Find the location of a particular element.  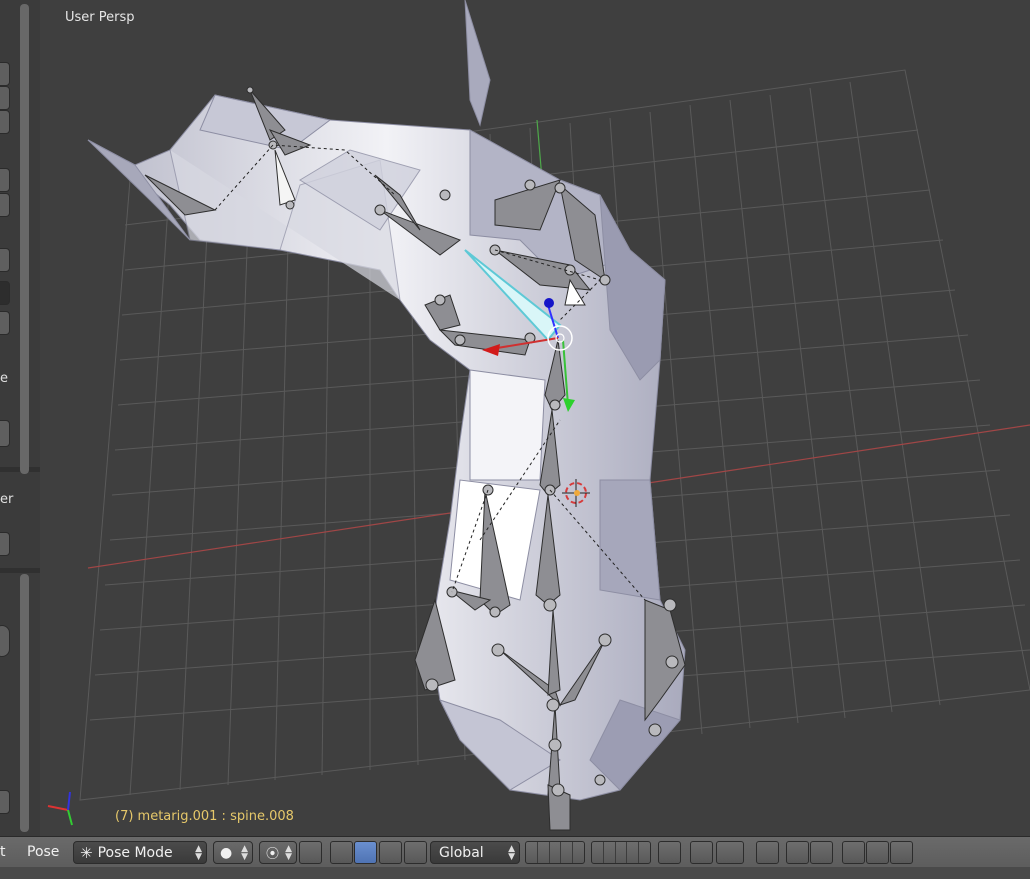

manipulator-icon is located at coordinates (310, 852).